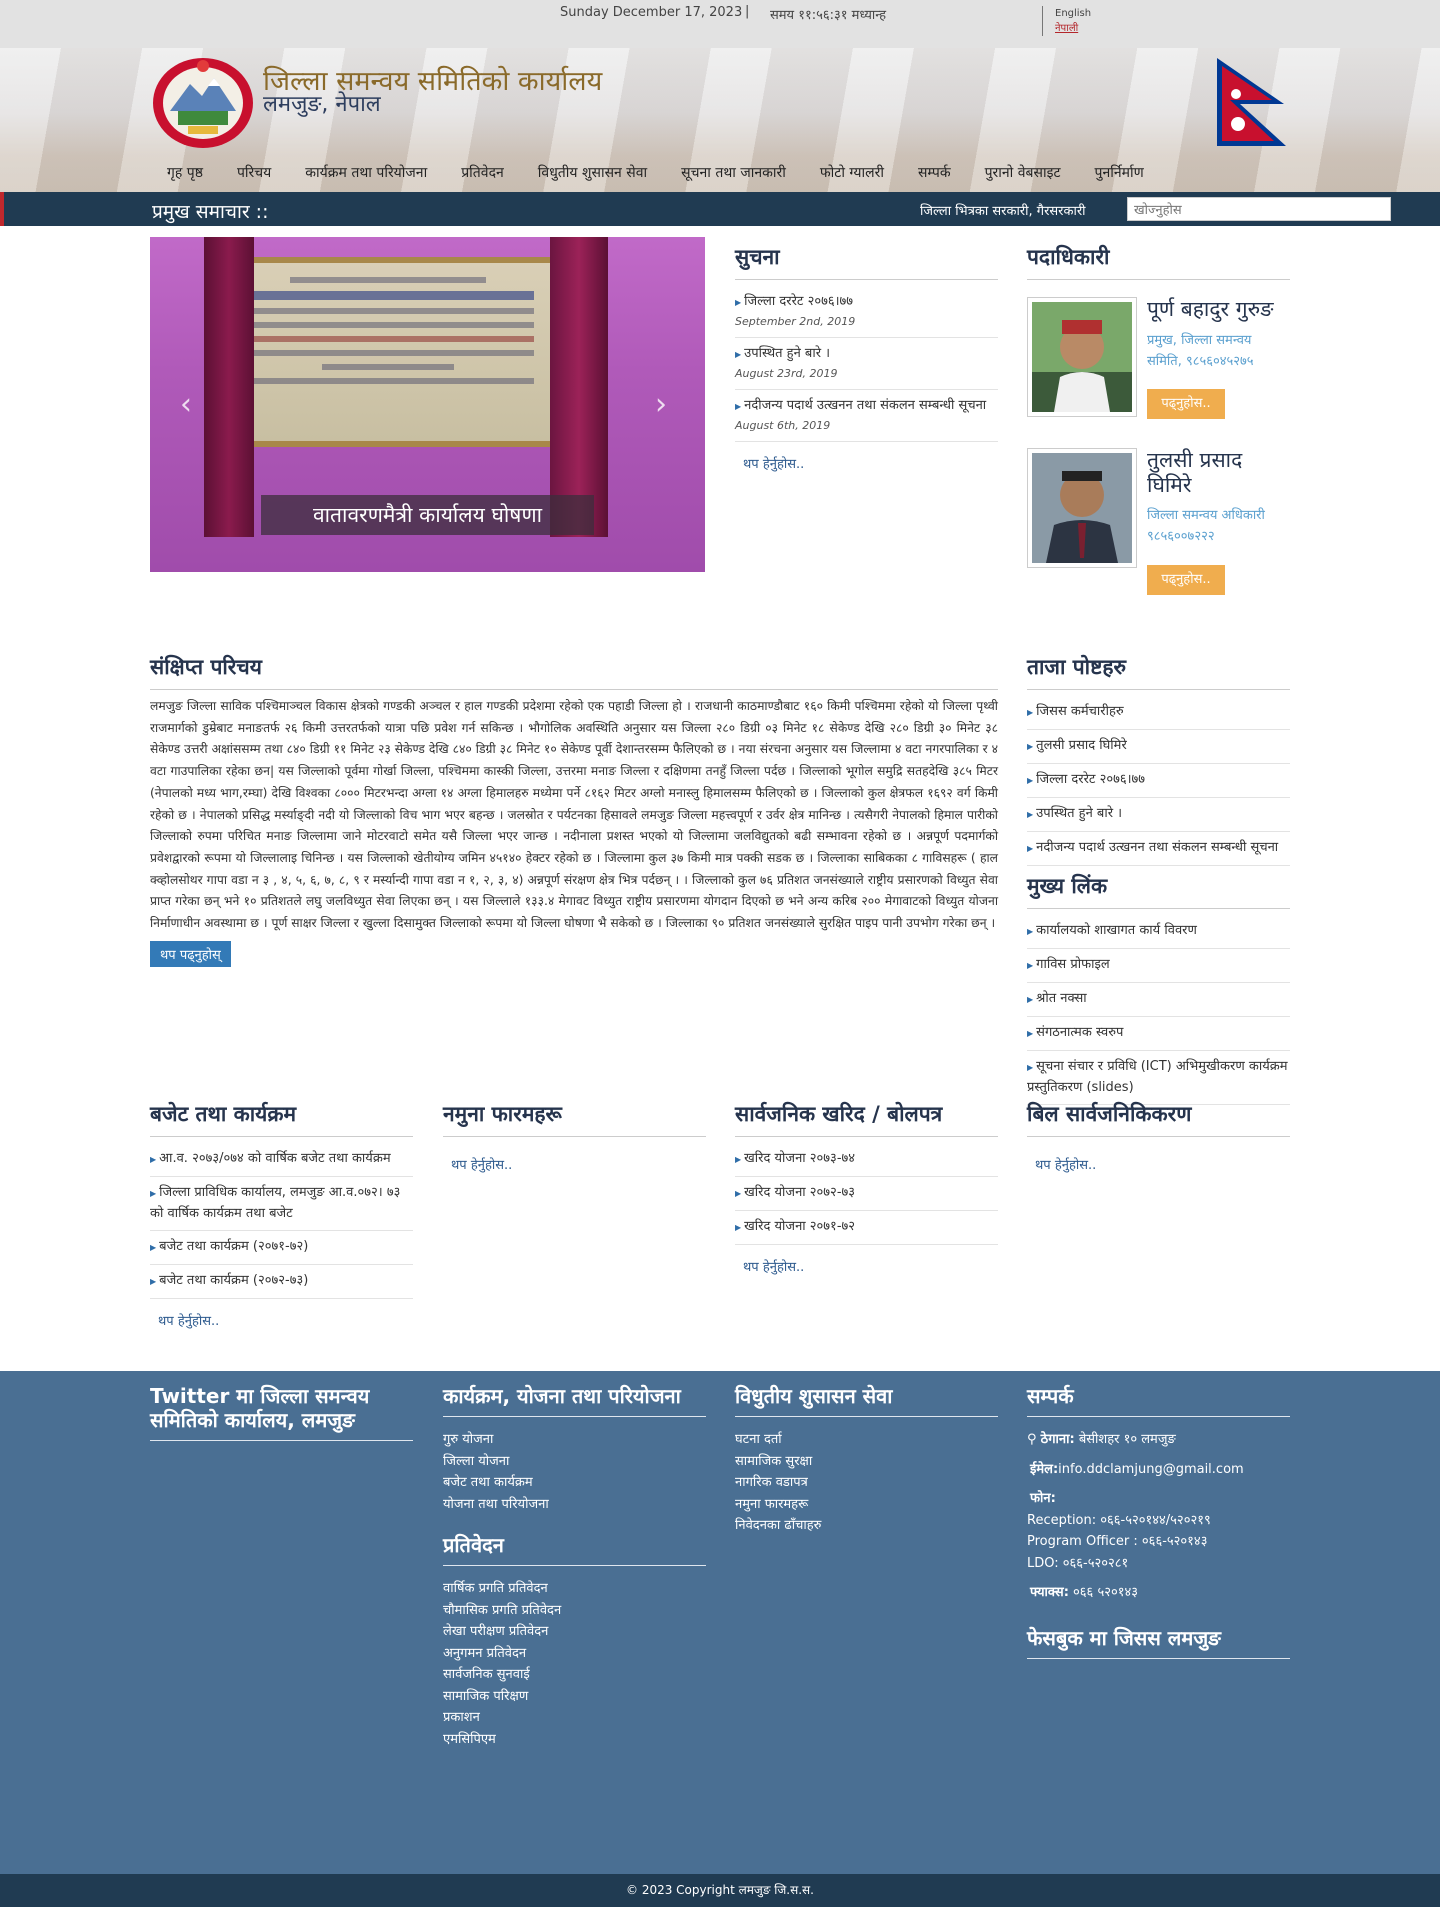 The width and height of the screenshot is (1440, 1907). Describe the element at coordinates (661, 404) in the screenshot. I see `slider-next-icon: ›` at that location.